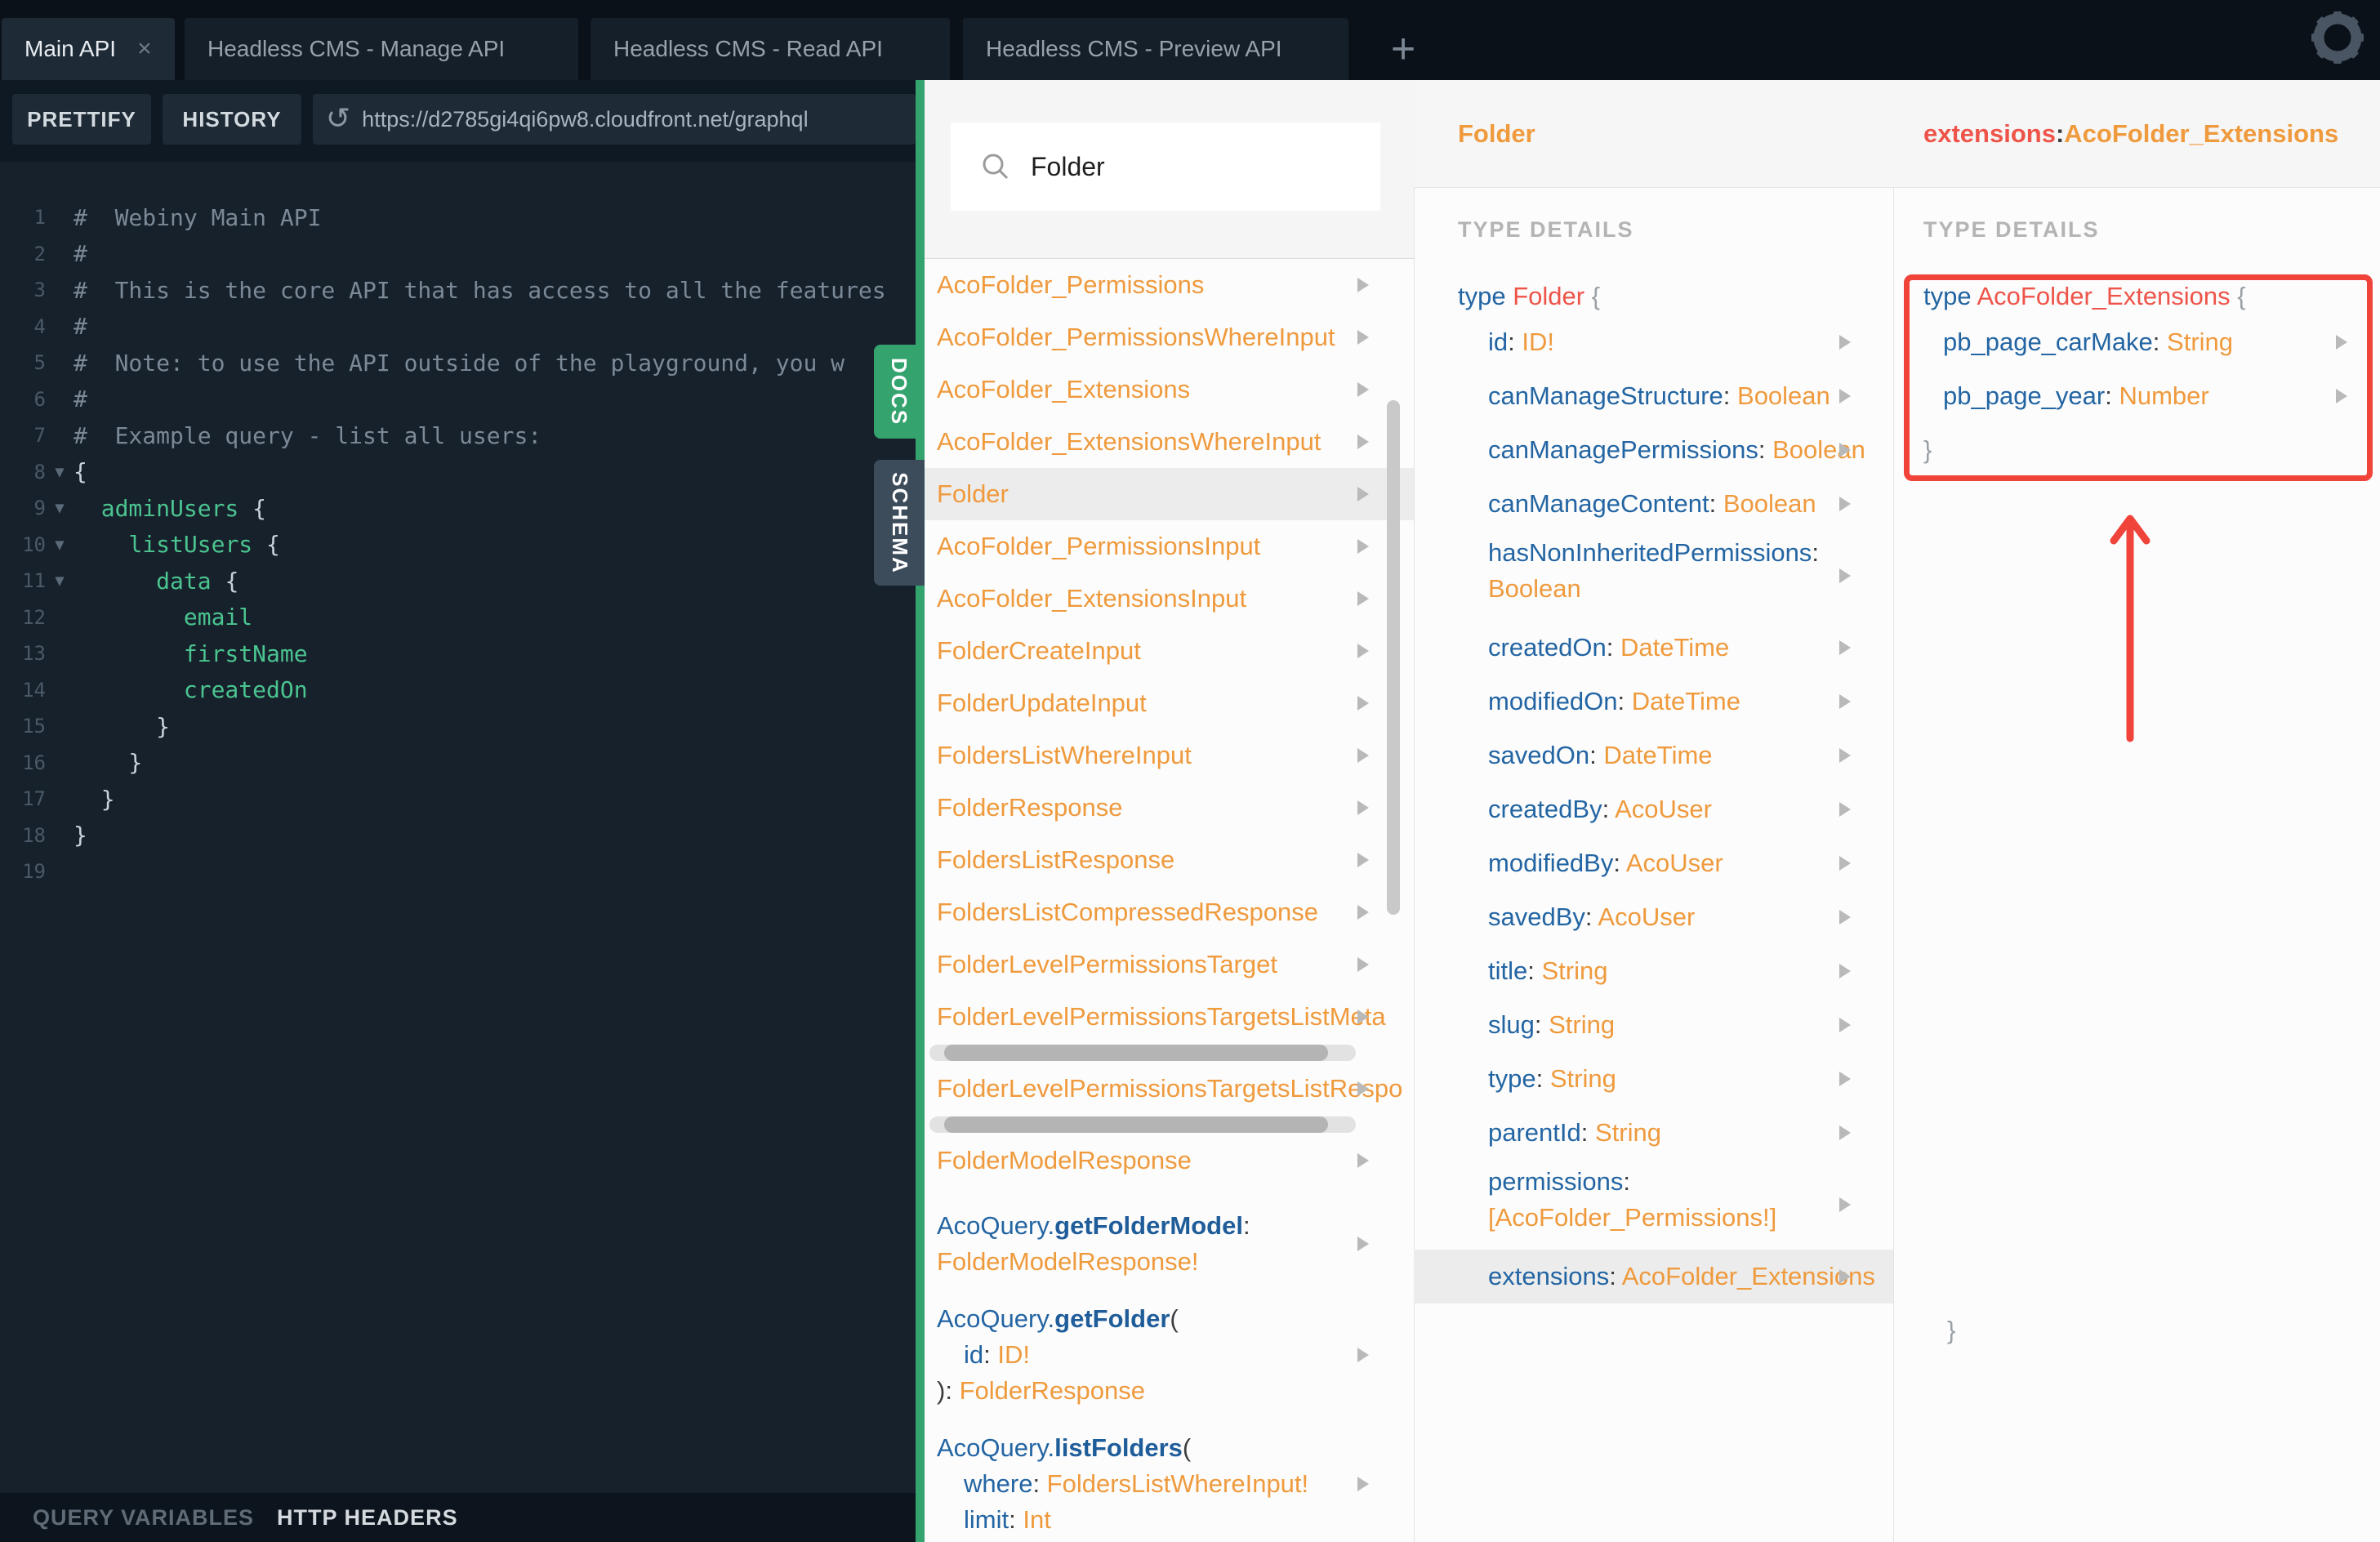 This screenshot has width=2380, height=1542. Describe the element at coordinates (458, 546) in the screenshot. I see `editor-line-10: 10 ▼ listUsers {` at that location.